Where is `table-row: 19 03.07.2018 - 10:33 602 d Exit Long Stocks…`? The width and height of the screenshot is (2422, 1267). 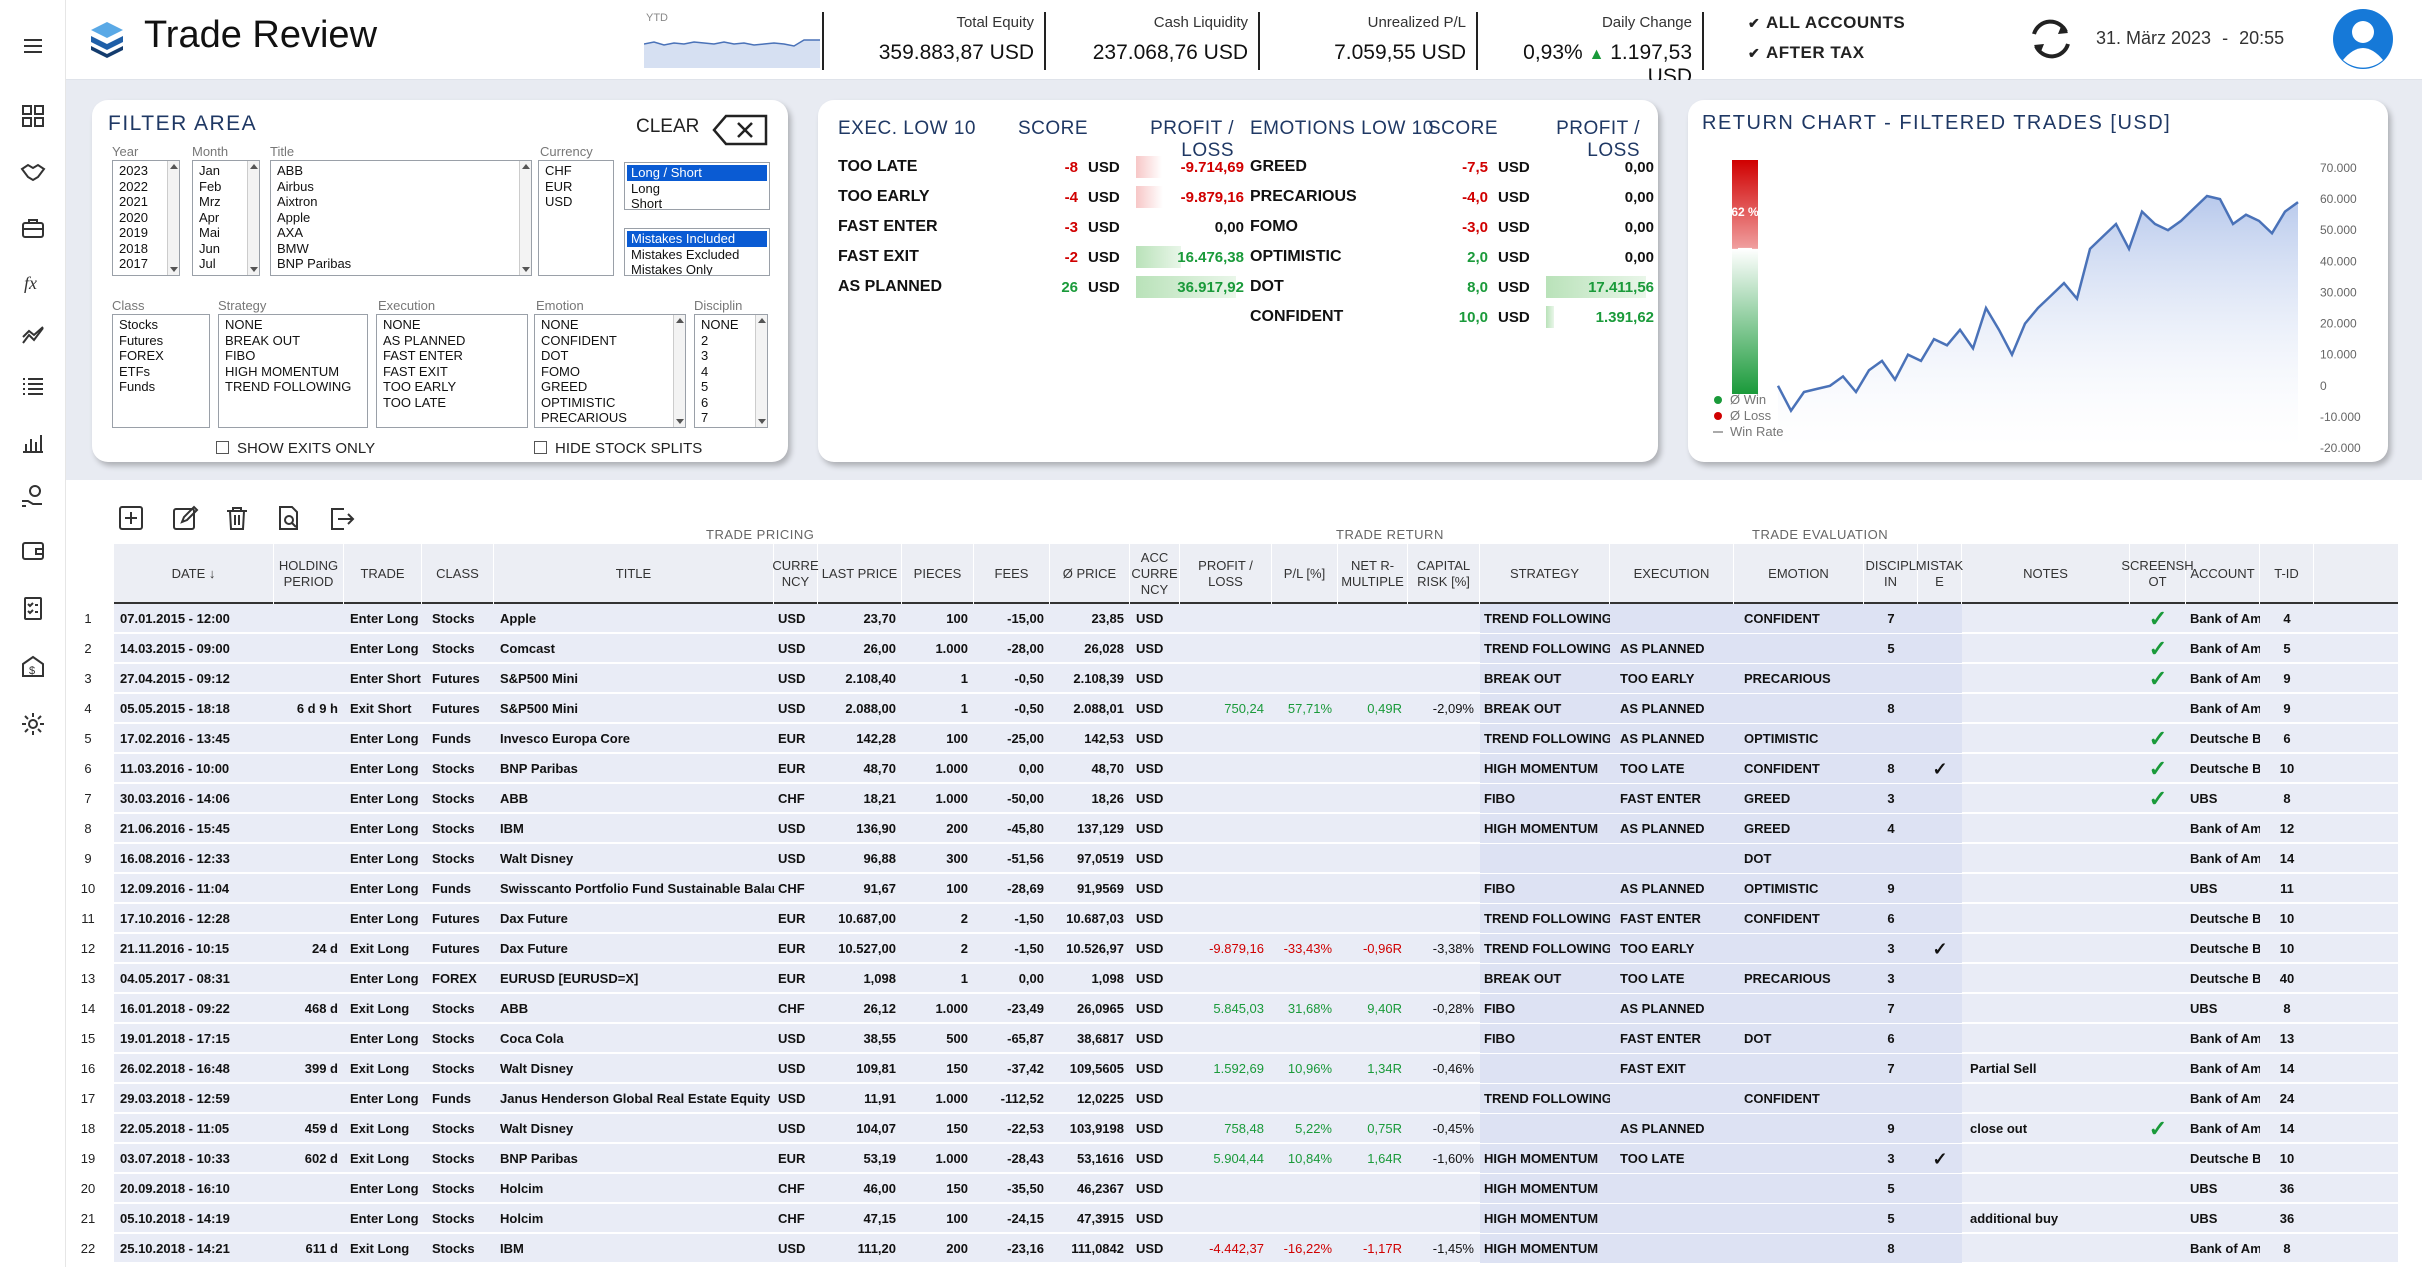
table-row: 19 03.07.2018 - 10:33 602 d Exit Long Stocks… is located at coordinates (1244, 1159).